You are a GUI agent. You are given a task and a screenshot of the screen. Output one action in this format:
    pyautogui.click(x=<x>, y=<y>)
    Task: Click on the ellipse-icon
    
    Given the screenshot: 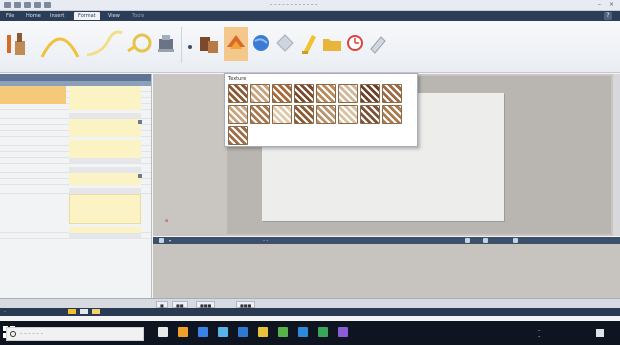 What is the action you would take?
    pyautogui.click(x=141, y=44)
    